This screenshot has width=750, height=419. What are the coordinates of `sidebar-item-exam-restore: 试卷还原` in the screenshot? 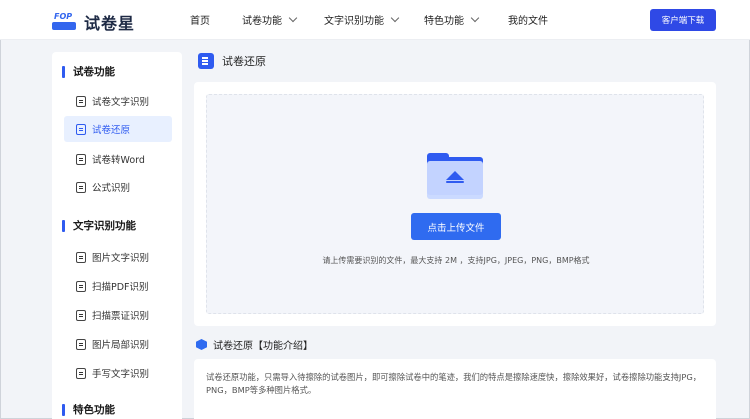 It's located at (118, 129).